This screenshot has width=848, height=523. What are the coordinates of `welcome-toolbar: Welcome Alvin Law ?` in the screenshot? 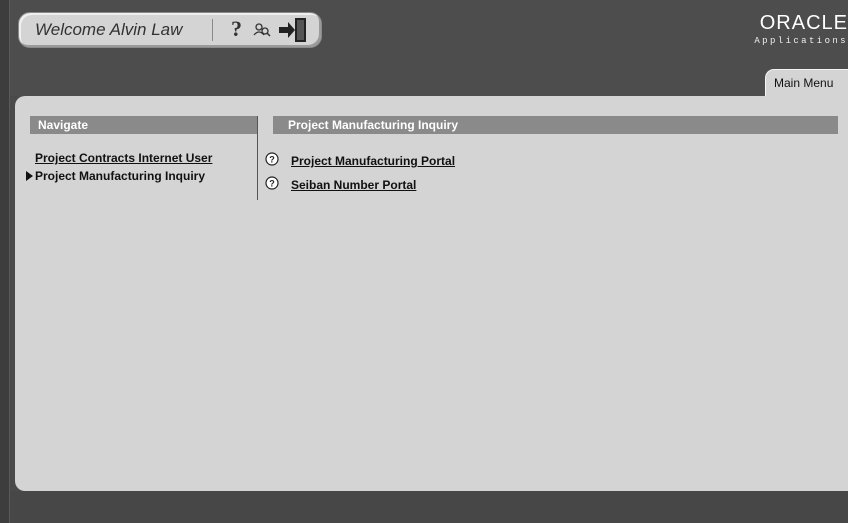 It's located at (170, 30).